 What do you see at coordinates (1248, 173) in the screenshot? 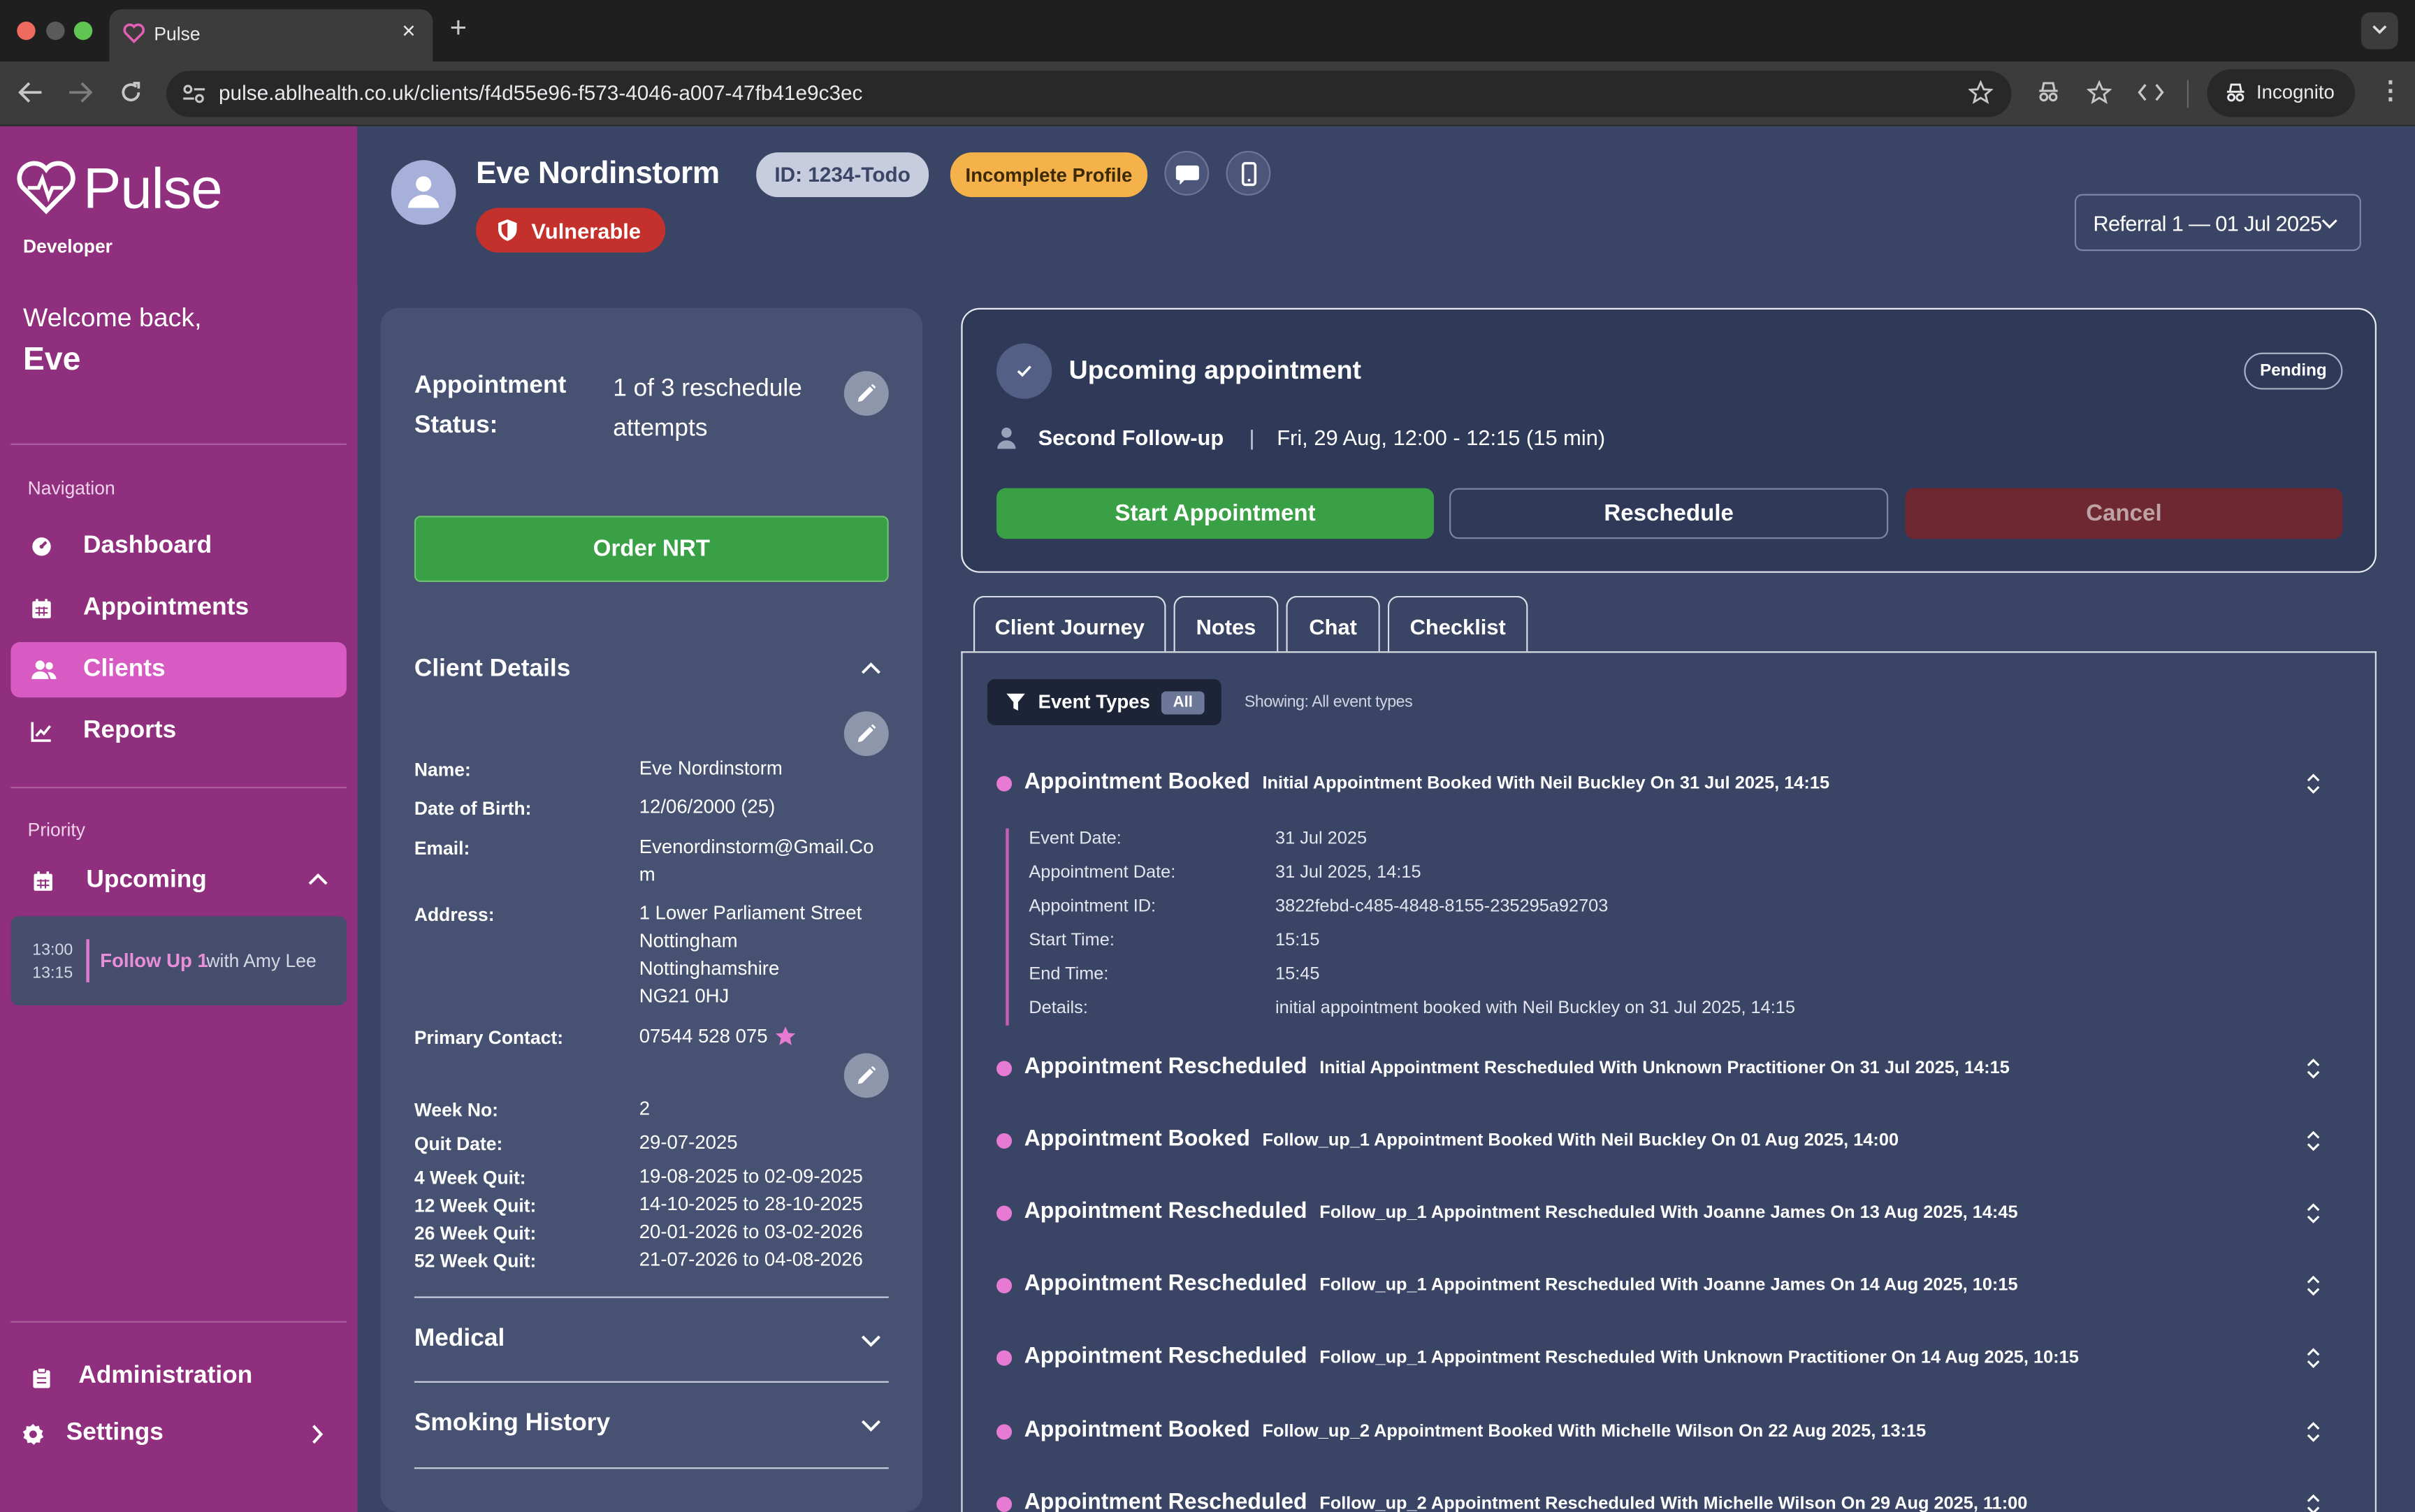
I see `phone-button` at bounding box center [1248, 173].